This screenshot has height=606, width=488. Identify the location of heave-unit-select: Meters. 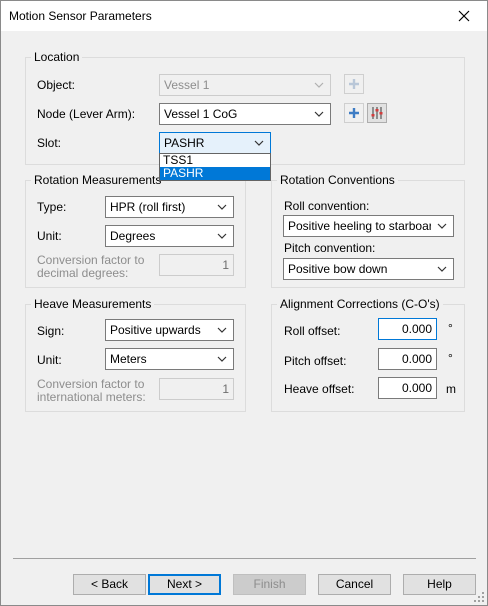
(169, 359).